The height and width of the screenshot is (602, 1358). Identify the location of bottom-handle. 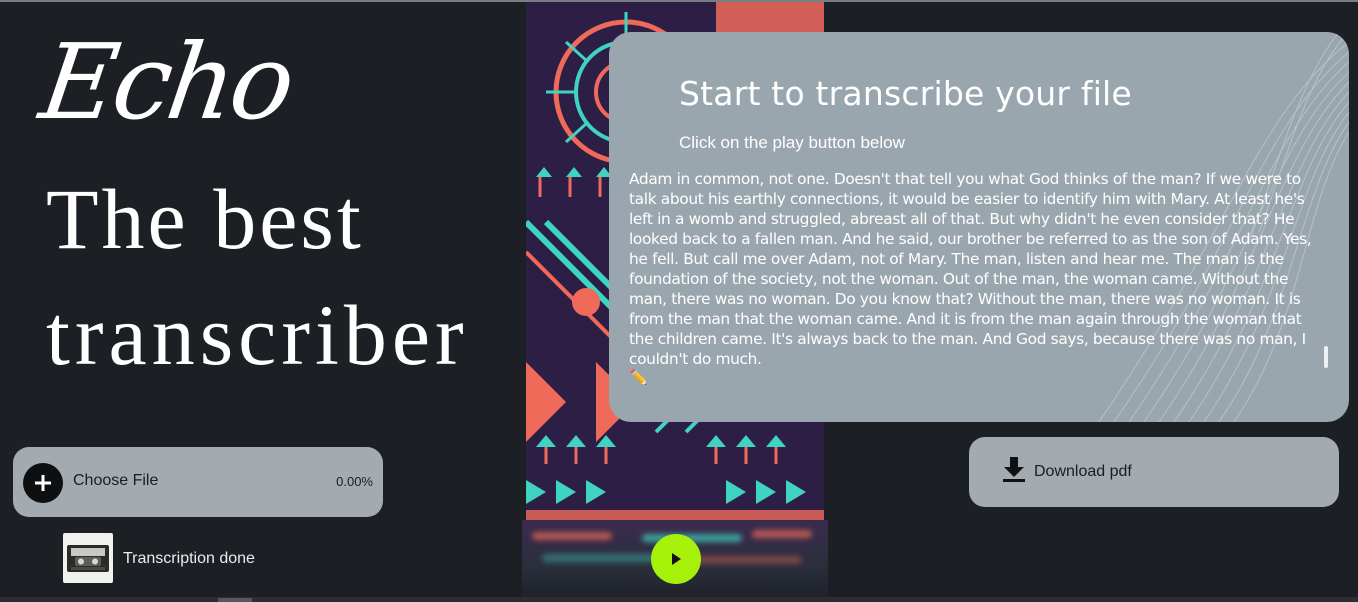
(235, 600).